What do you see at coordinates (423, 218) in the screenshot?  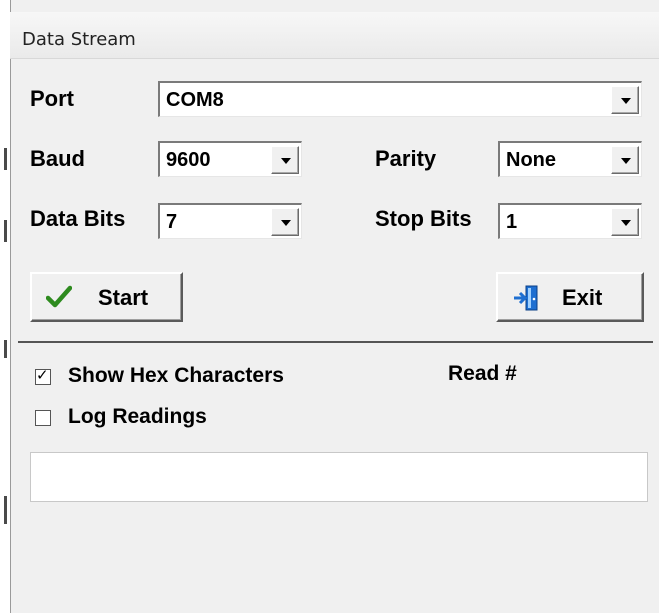 I see `stop-bits-label: Stop Bits` at bounding box center [423, 218].